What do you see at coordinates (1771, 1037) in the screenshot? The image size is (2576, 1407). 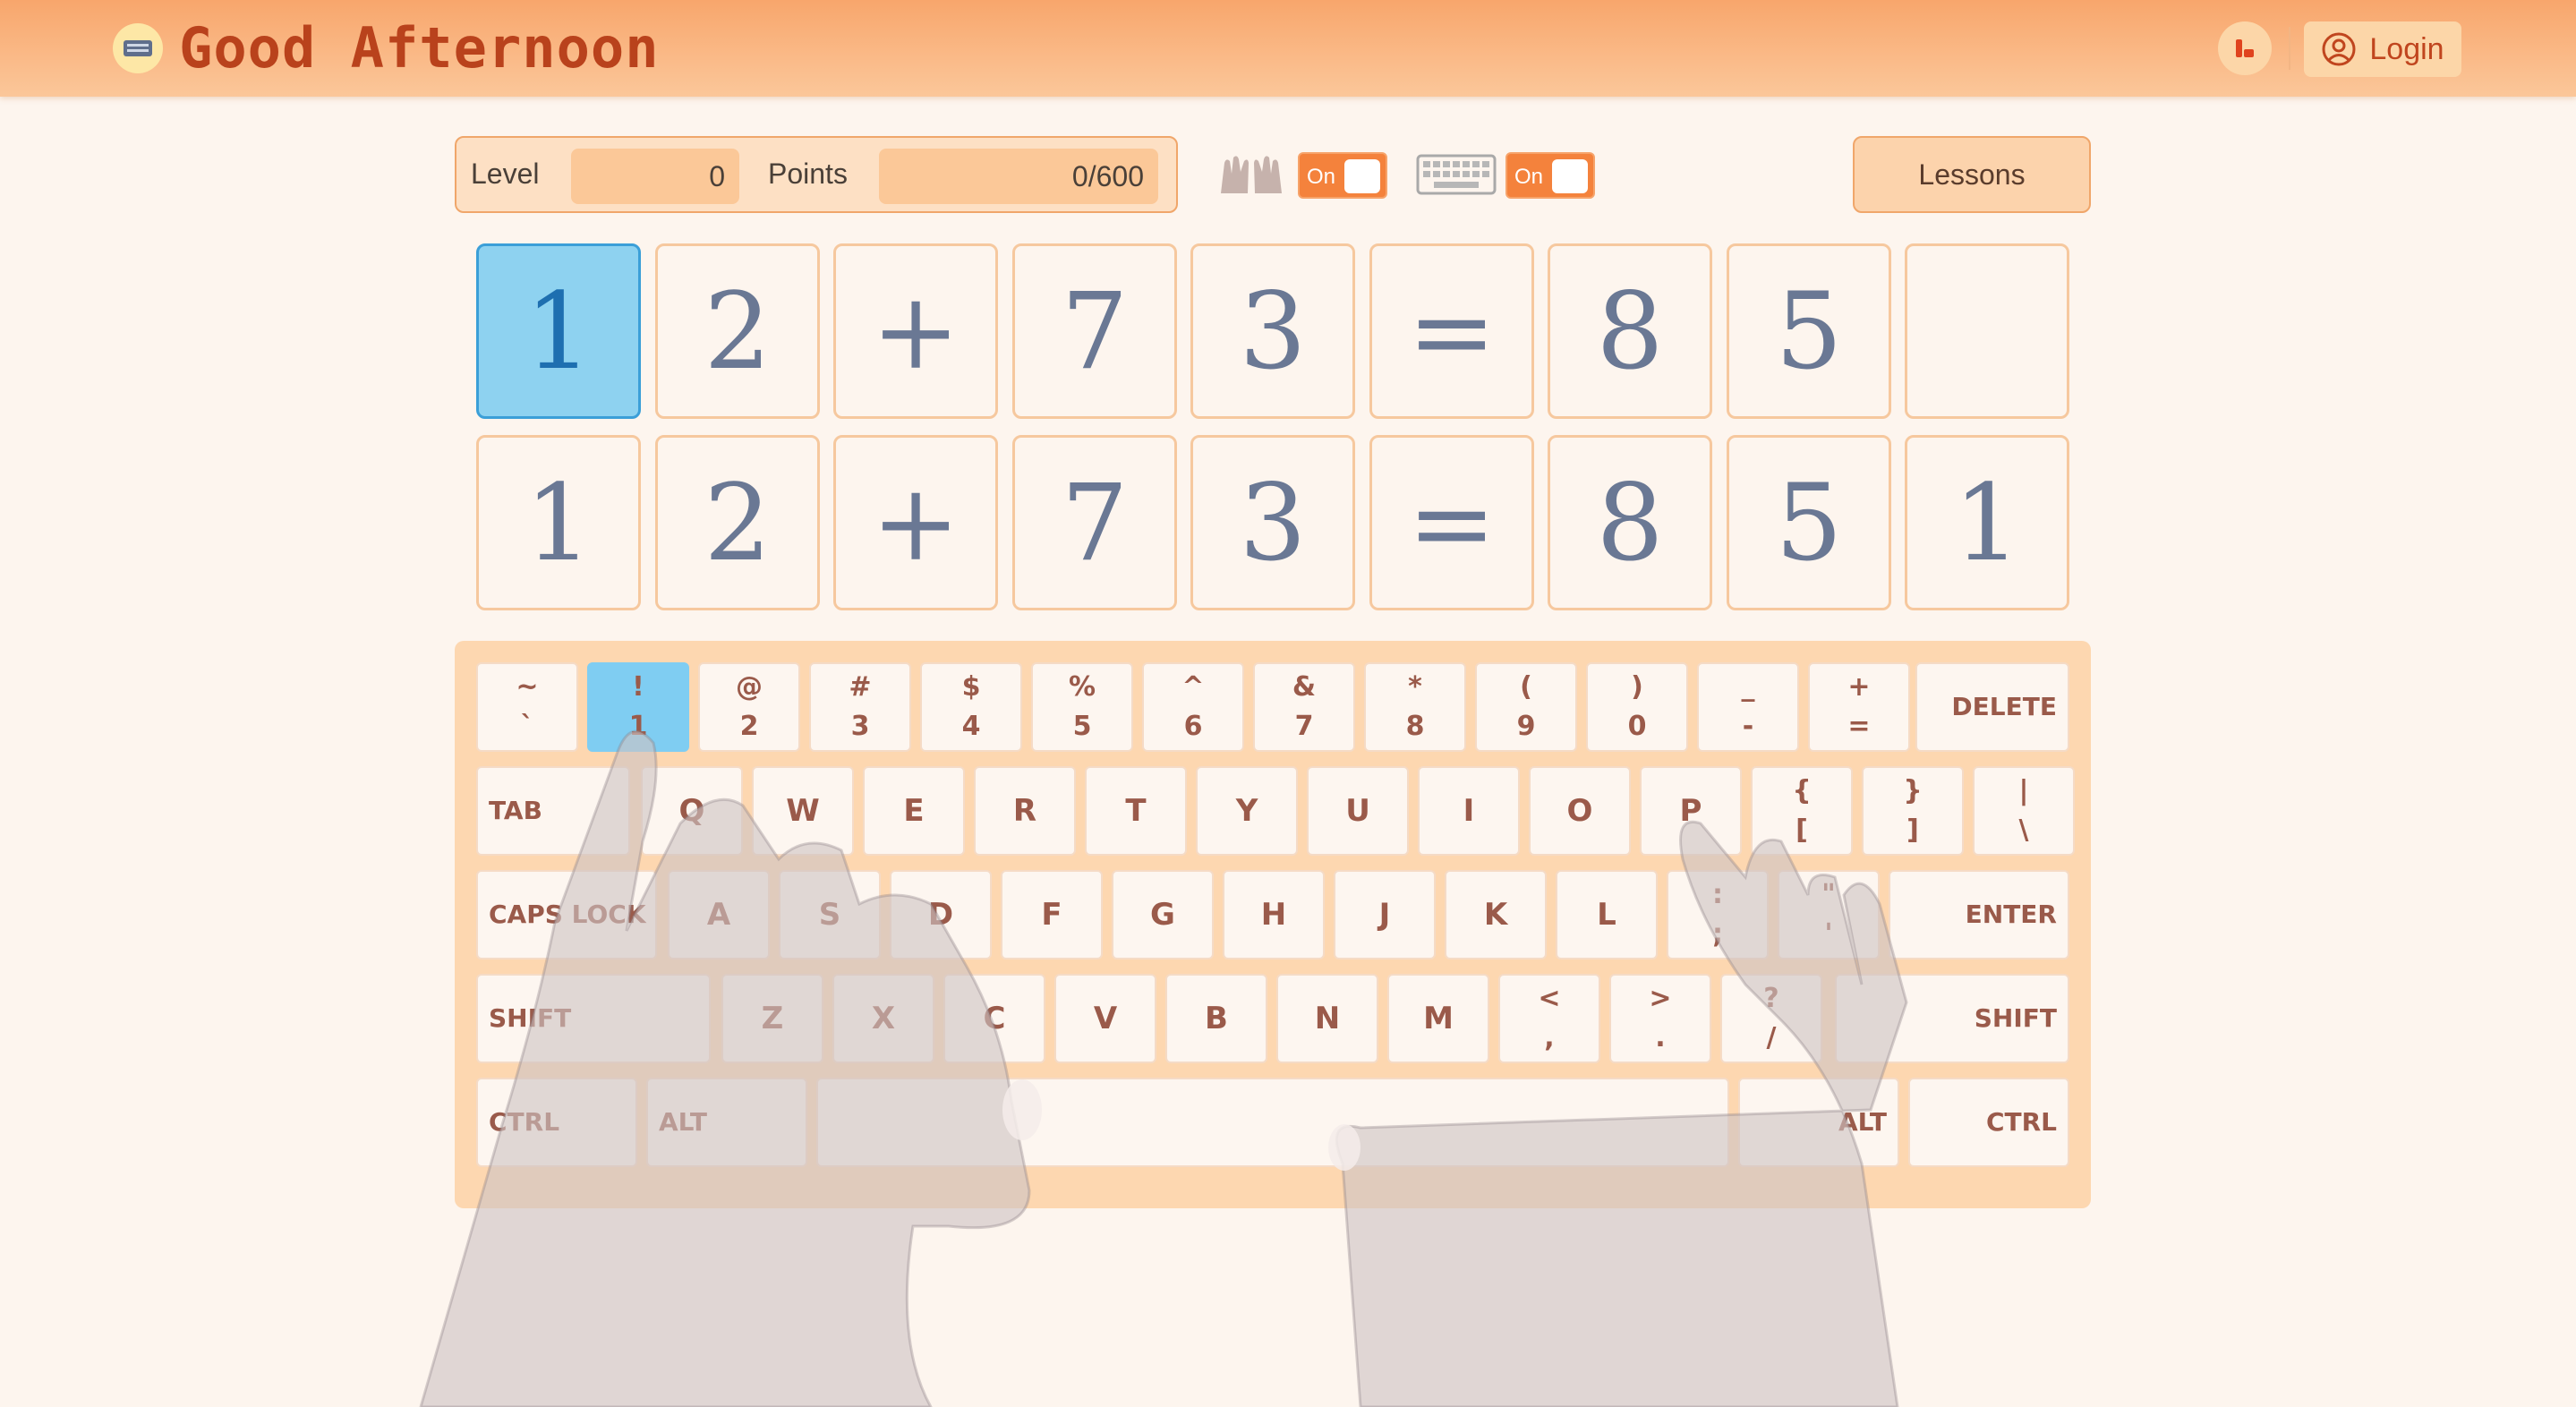 I see `key-base-char: /` at bounding box center [1771, 1037].